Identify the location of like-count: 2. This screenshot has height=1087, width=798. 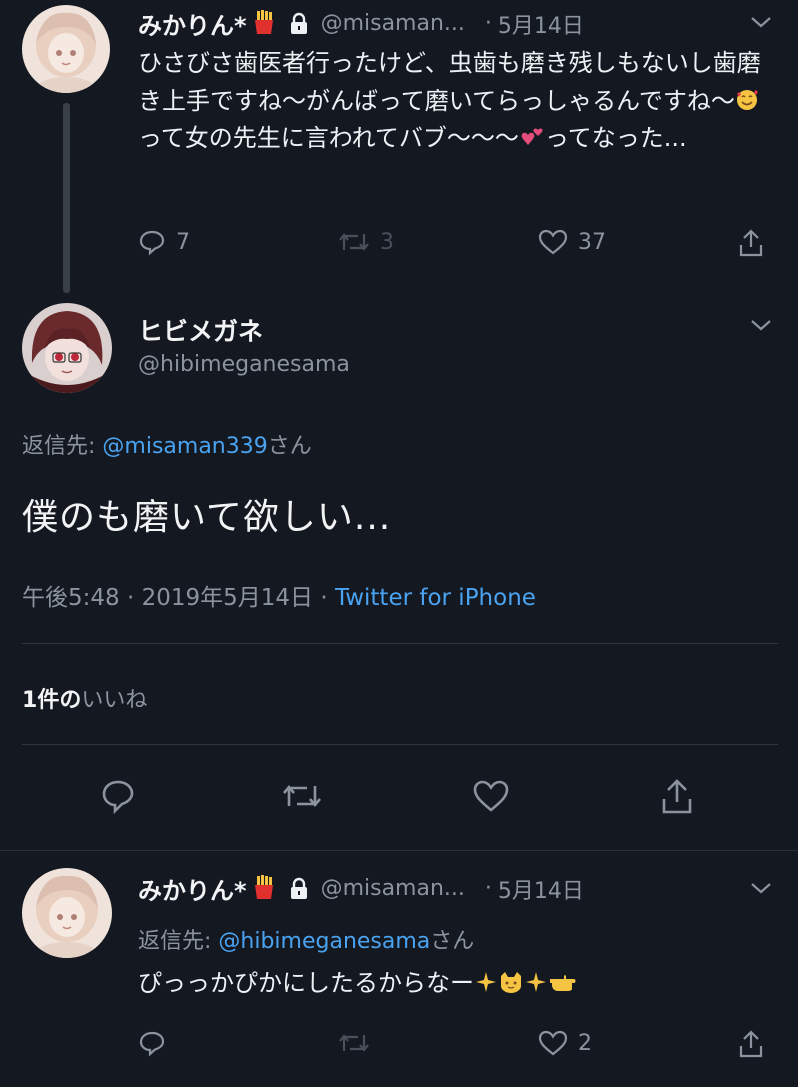
(585, 1043).